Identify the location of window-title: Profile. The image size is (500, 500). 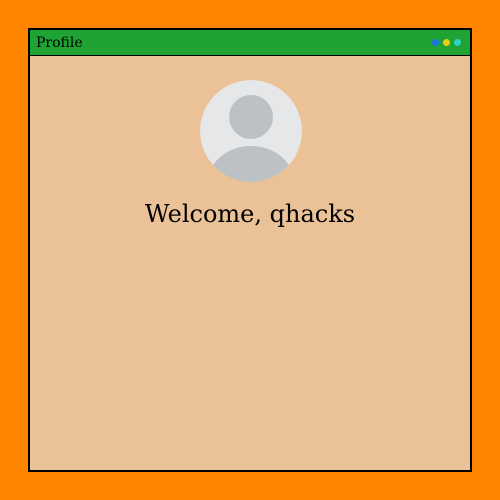
(59, 43).